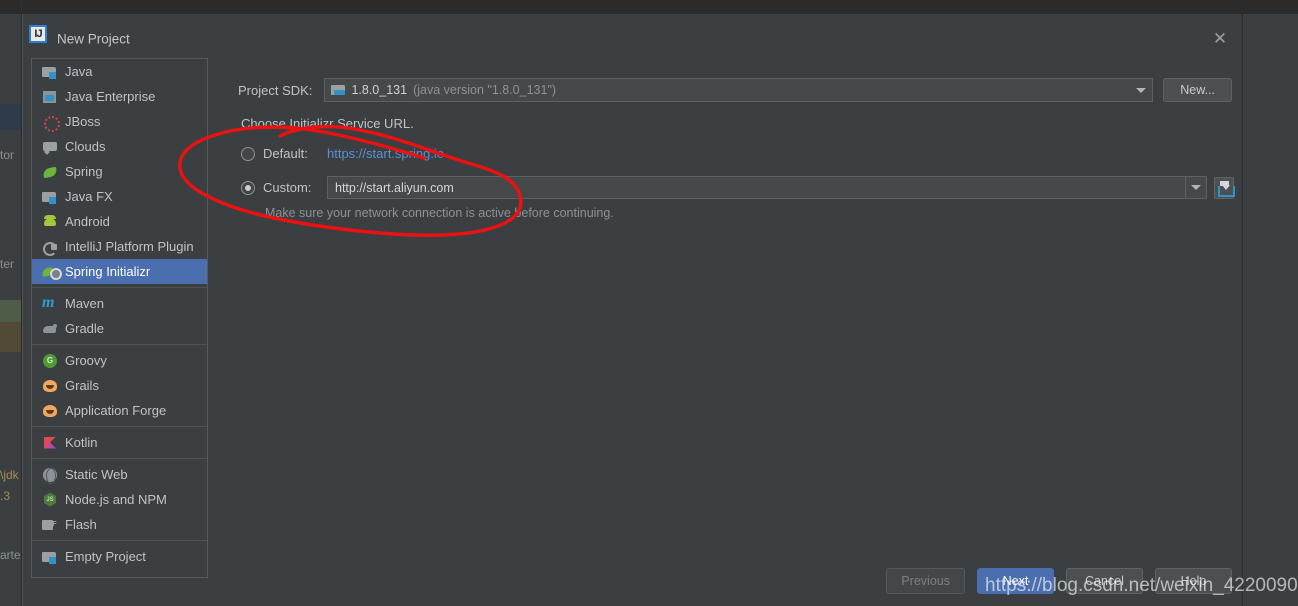  I want to click on intellij-idea-icon: IJ, so click(38, 34).